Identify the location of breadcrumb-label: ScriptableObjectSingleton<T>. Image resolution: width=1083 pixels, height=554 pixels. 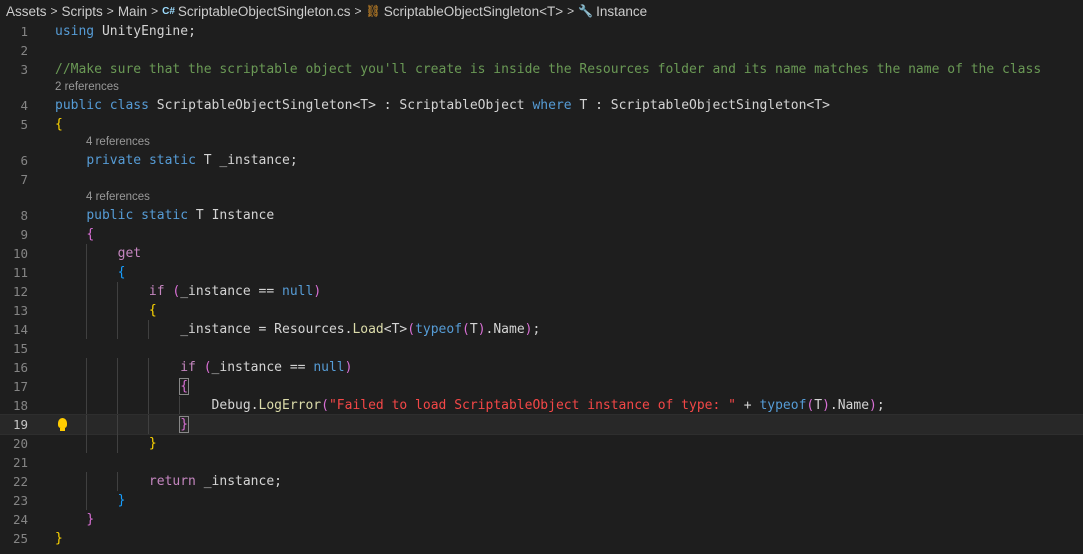
(473, 11).